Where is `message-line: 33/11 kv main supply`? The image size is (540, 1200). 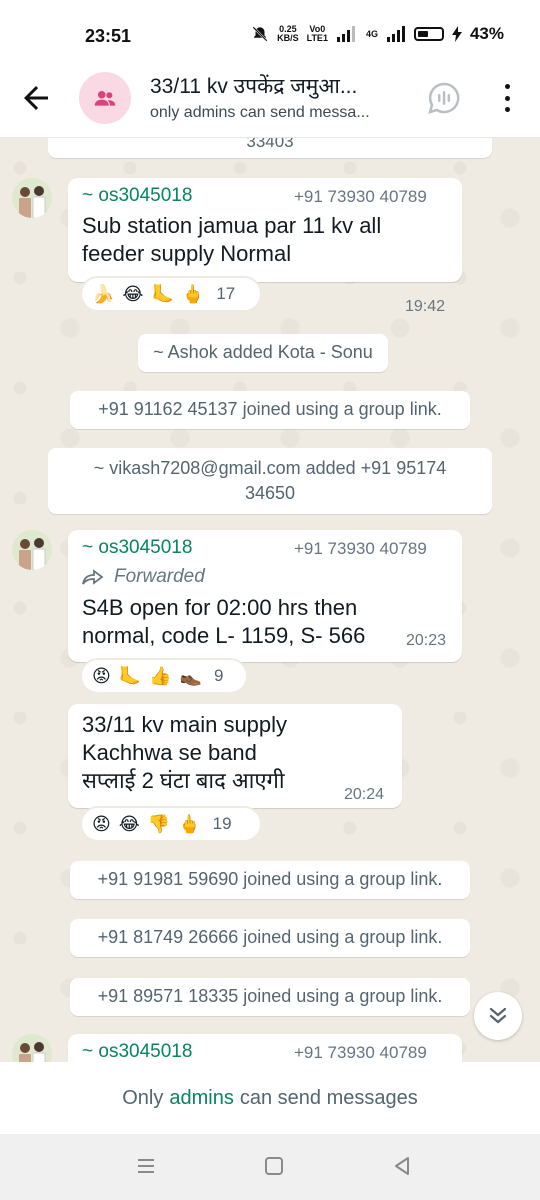
message-line: 33/11 kv main supply is located at coordinates (185, 724).